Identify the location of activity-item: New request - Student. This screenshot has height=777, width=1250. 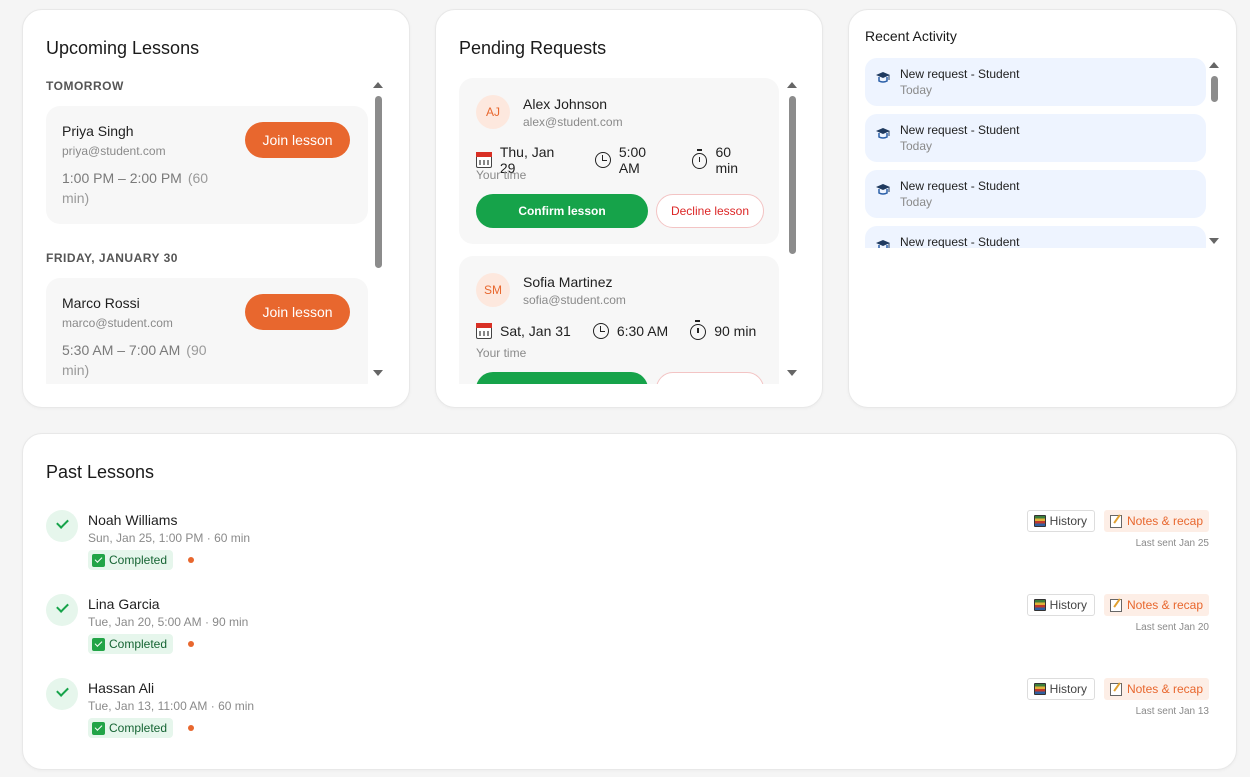
(1035, 237).